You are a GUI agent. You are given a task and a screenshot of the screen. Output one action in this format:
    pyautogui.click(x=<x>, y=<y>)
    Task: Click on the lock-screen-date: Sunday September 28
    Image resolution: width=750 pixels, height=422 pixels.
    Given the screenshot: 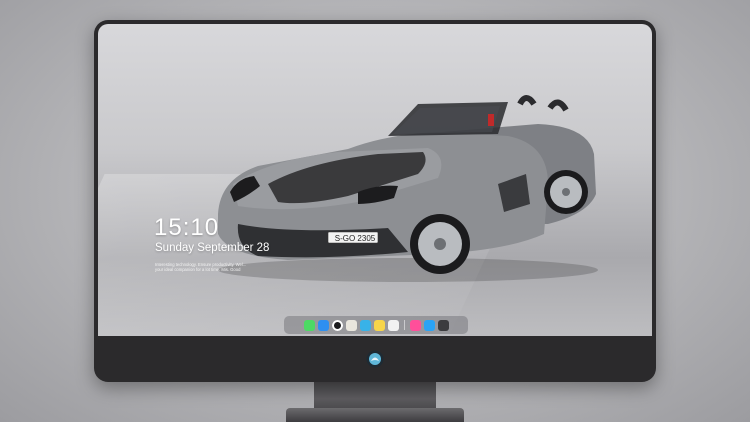 What is the action you would take?
    pyautogui.click(x=212, y=248)
    